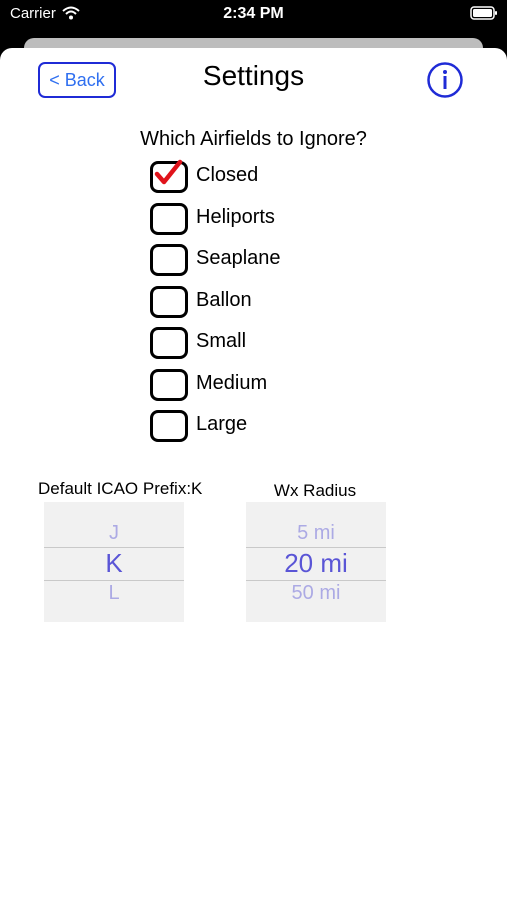  Describe the element at coordinates (221, 341) in the screenshot. I see `checkbox-label: Small` at that location.